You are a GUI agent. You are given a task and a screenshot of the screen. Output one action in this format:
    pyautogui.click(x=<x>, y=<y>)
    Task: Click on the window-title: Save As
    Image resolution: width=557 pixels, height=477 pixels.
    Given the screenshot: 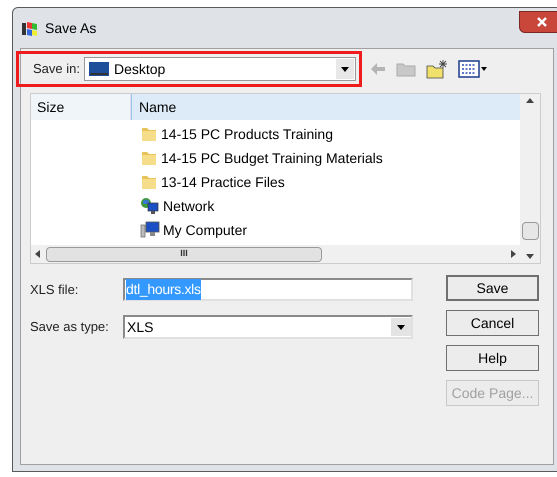 What is the action you would take?
    pyautogui.click(x=70, y=28)
    